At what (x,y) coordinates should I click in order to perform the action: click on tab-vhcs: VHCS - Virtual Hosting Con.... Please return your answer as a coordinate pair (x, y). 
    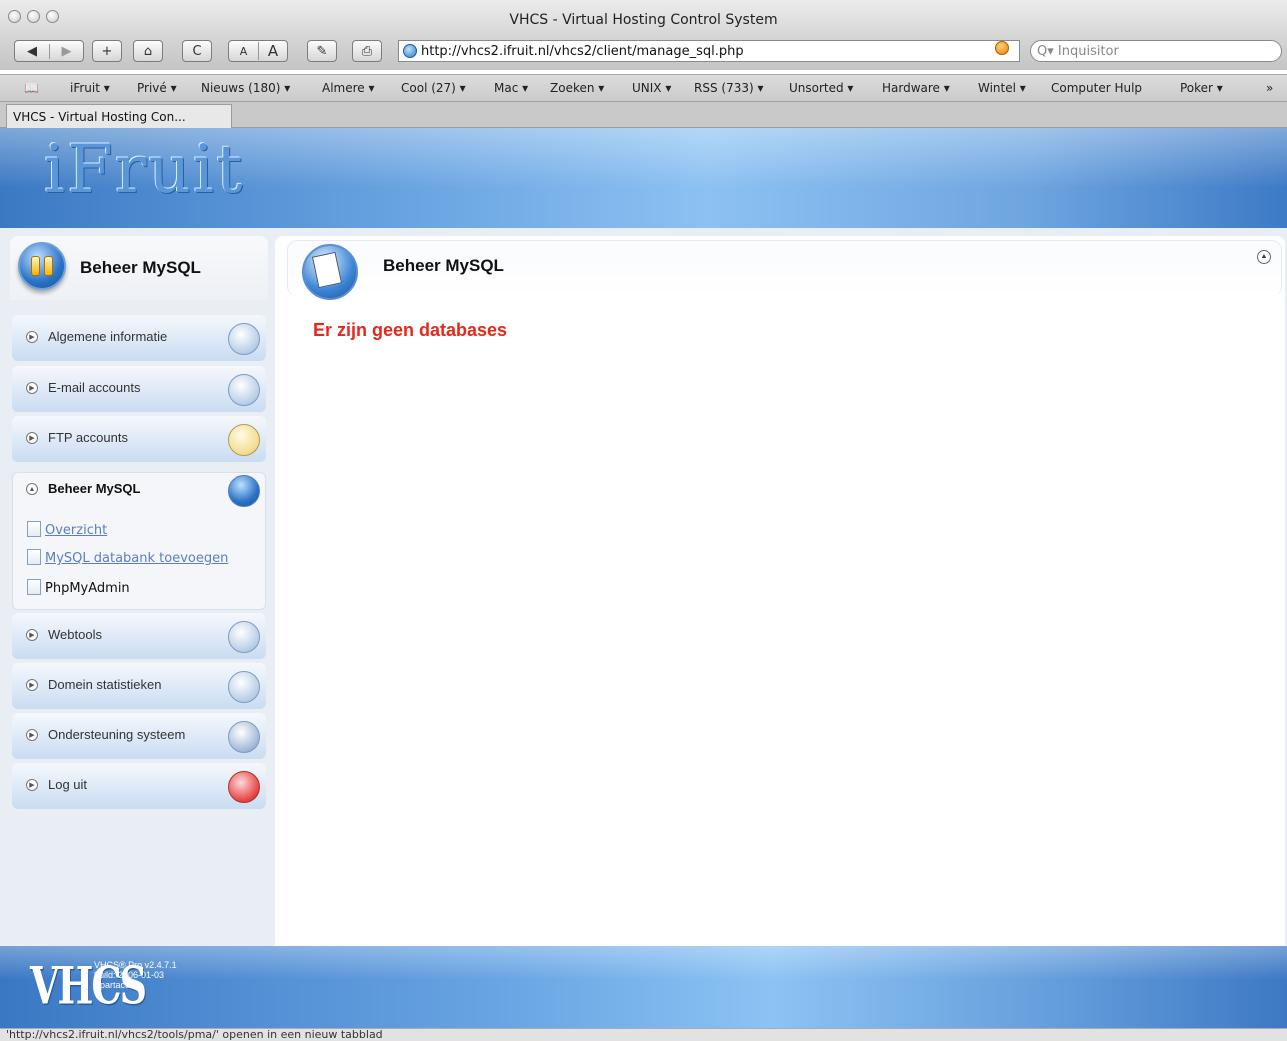
    Looking at the image, I should click on (119, 116).